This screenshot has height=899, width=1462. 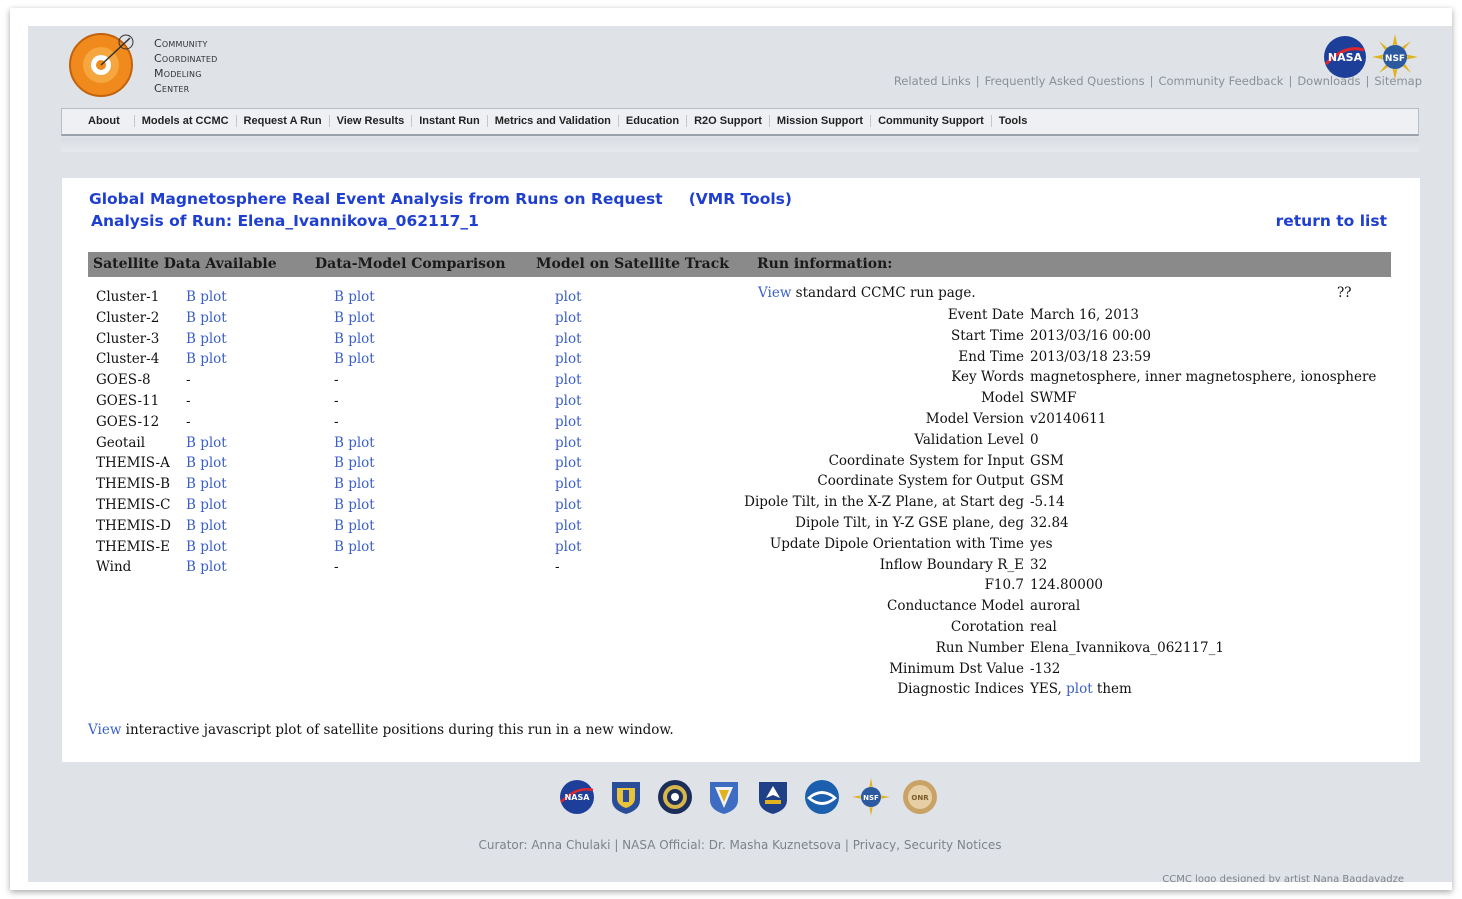 I want to click on run-info-row: Diagnostic Indices YES, plot them, so click(x=1022, y=691).